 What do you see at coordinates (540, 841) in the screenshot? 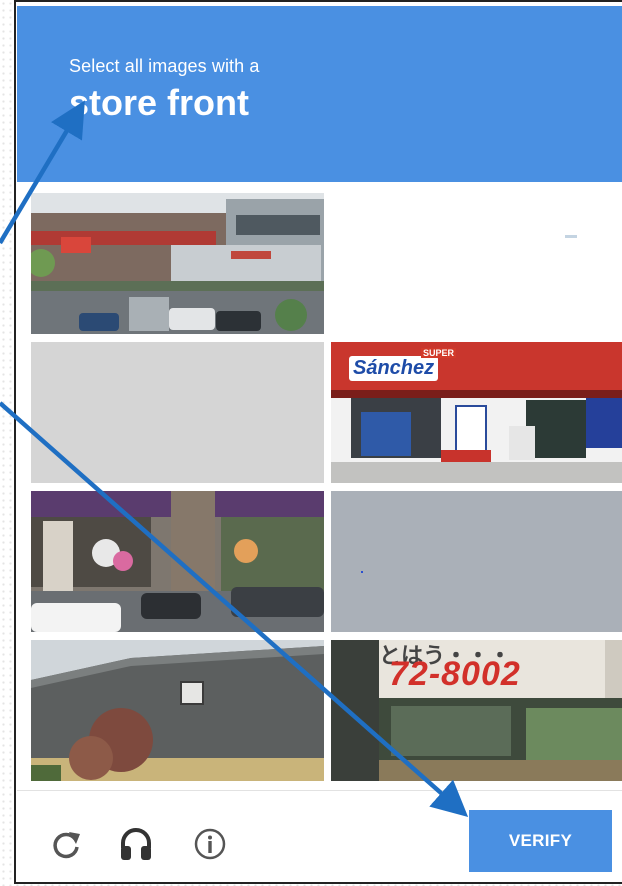
I see `verify-button: VERIFY` at bounding box center [540, 841].